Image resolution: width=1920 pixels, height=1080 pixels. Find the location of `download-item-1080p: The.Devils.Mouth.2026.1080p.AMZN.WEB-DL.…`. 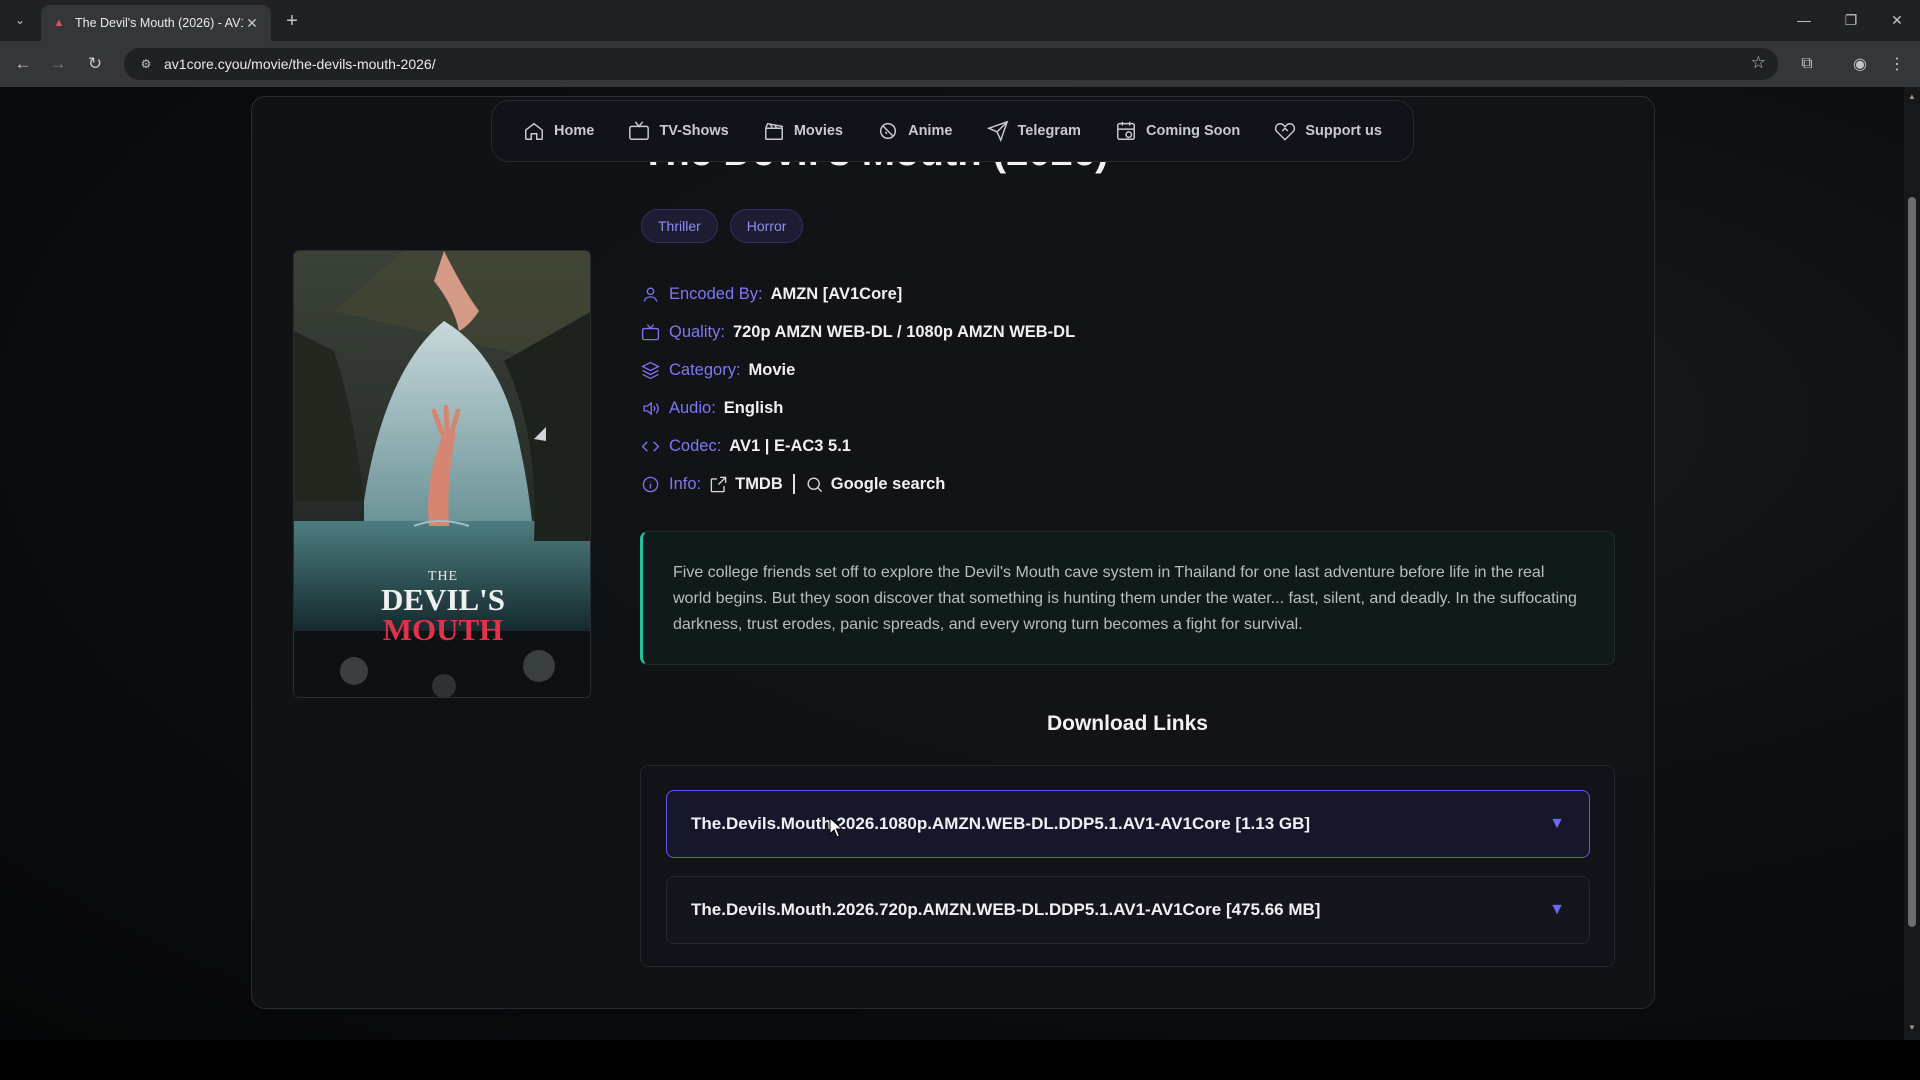

download-item-1080p: The.Devils.Mouth.2026.1080p.AMZN.WEB-DL.… is located at coordinates (1128, 824).